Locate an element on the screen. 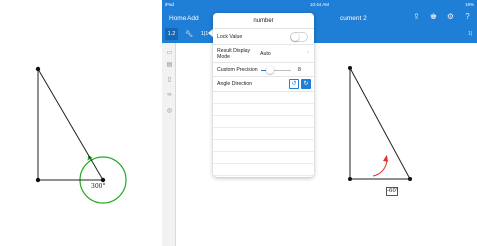 Image resolution: width=477 pixels, height=246 pixels. panel-toggle-button: 1| is located at coordinates (470, 34).